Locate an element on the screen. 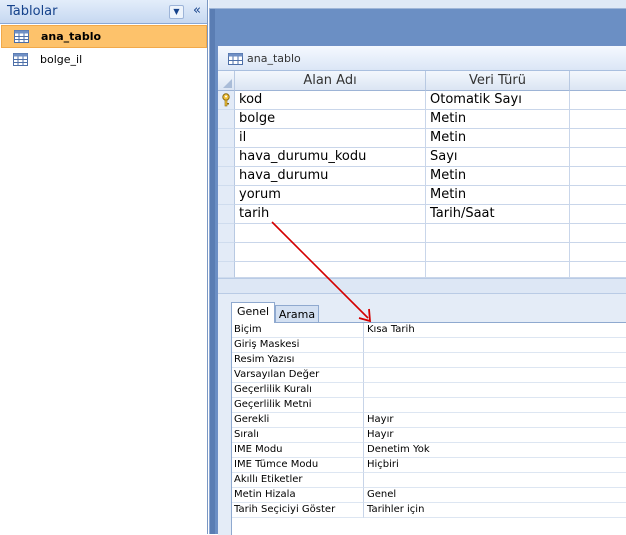 This screenshot has height=535, width=626. property-row: Sıralı Hayır is located at coordinates (429, 435).